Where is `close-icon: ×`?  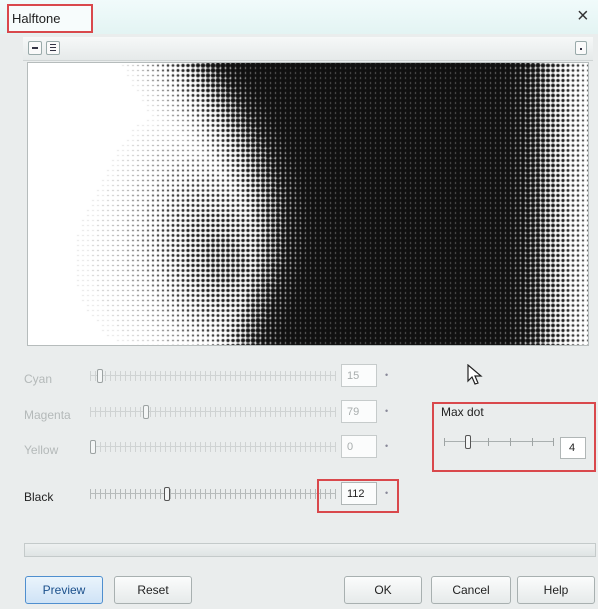
close-icon: × is located at coordinates (583, 16).